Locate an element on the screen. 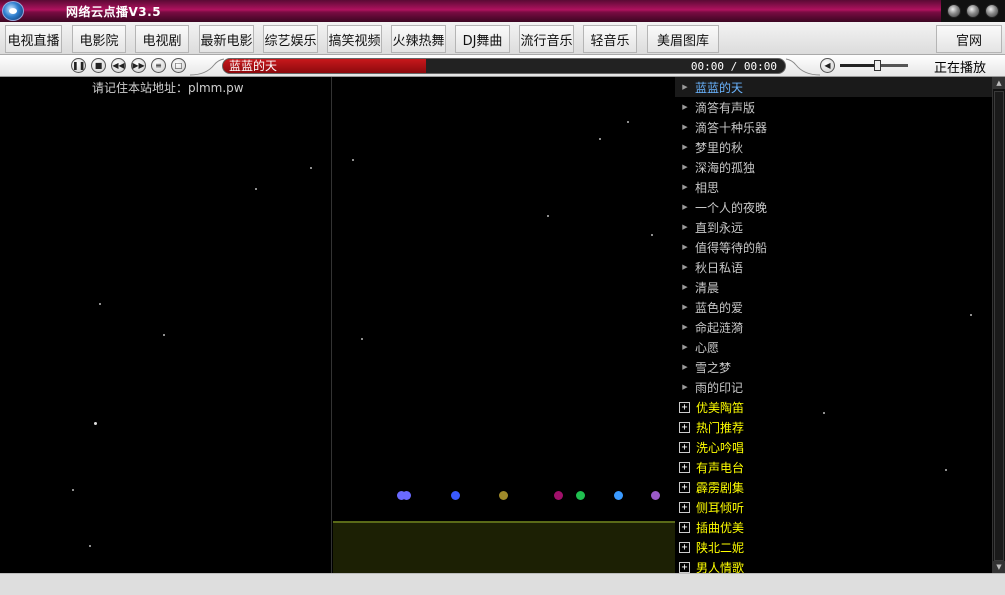  tab-cinema: 电影院 is located at coordinates (99, 39).